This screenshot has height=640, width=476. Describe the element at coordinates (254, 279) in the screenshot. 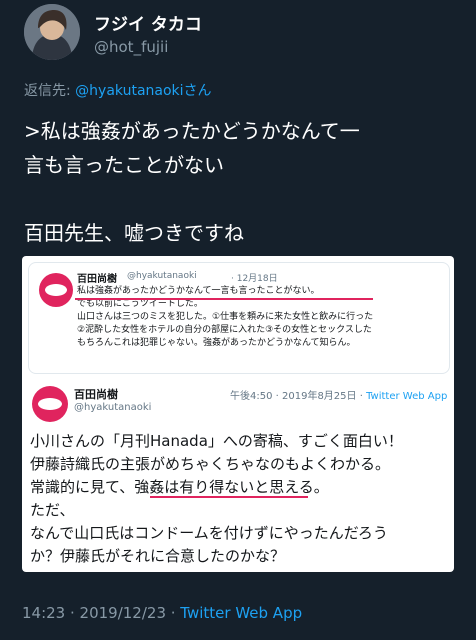

I see `quoted-tweet-date: · 12月18日` at that location.